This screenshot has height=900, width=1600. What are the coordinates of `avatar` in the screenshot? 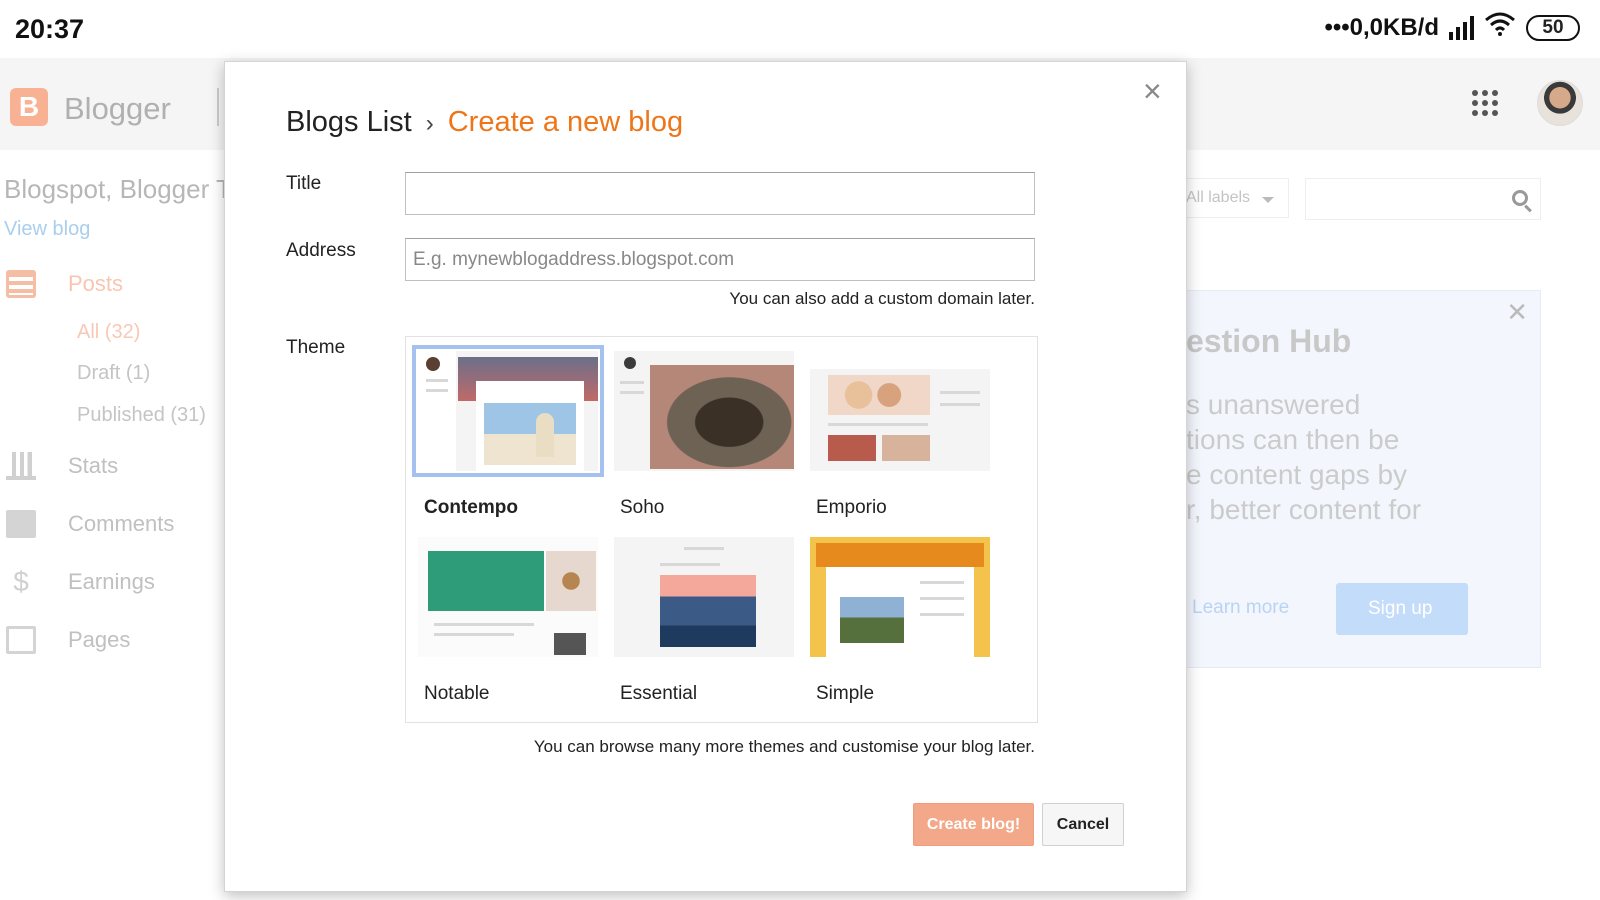 It's located at (1560, 103).